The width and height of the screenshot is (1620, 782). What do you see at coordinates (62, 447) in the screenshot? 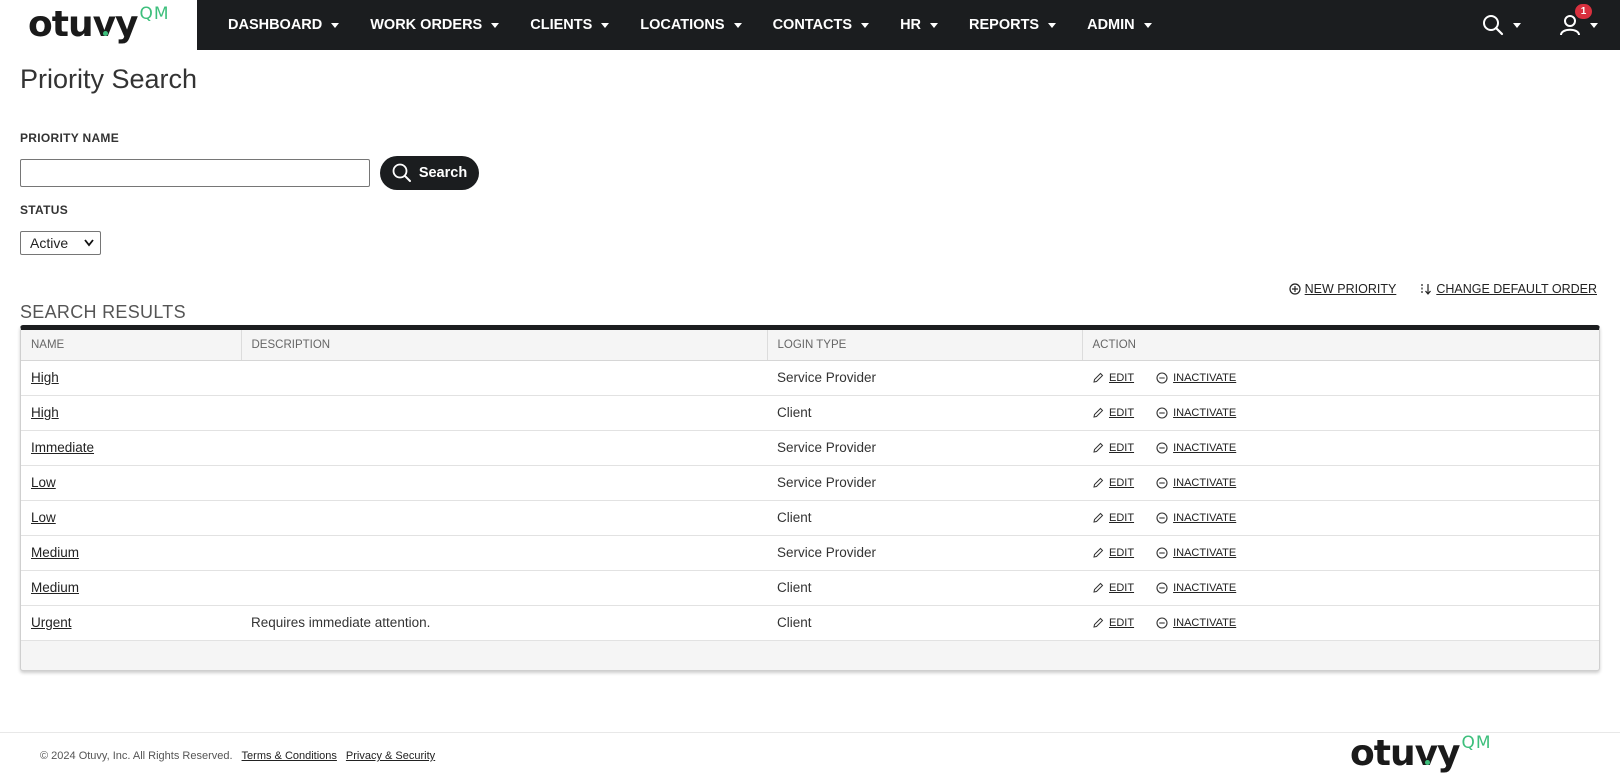
I see `priority-name-link: Immediate` at bounding box center [62, 447].